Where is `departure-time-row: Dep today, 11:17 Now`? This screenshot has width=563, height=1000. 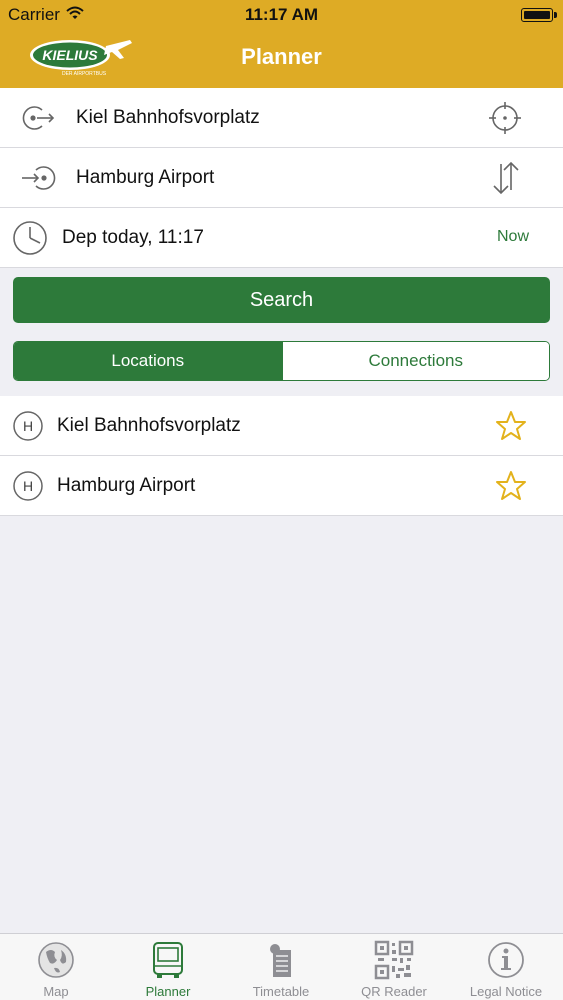
departure-time-row: Dep today, 11:17 Now is located at coordinates (281, 238).